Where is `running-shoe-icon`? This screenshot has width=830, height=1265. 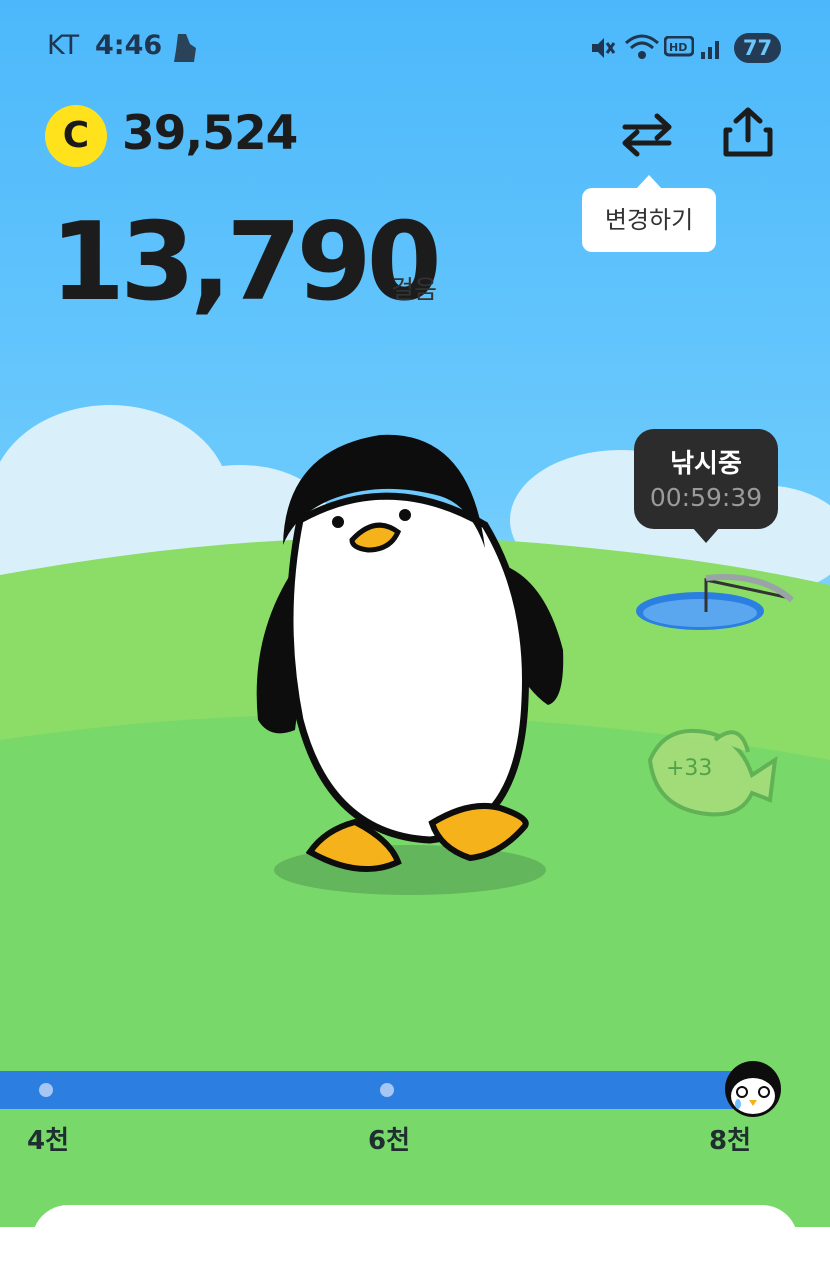
running-shoe-icon is located at coordinates (185, 48).